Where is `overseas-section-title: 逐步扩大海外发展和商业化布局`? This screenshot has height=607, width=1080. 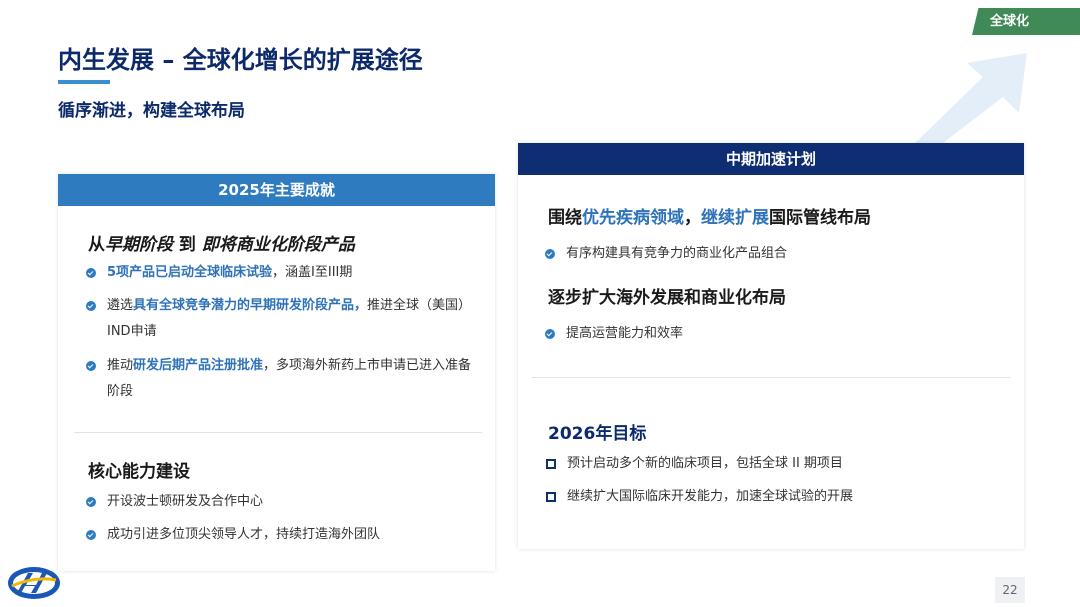 overseas-section-title: 逐步扩大海外发展和商业化布局 is located at coordinates (667, 298).